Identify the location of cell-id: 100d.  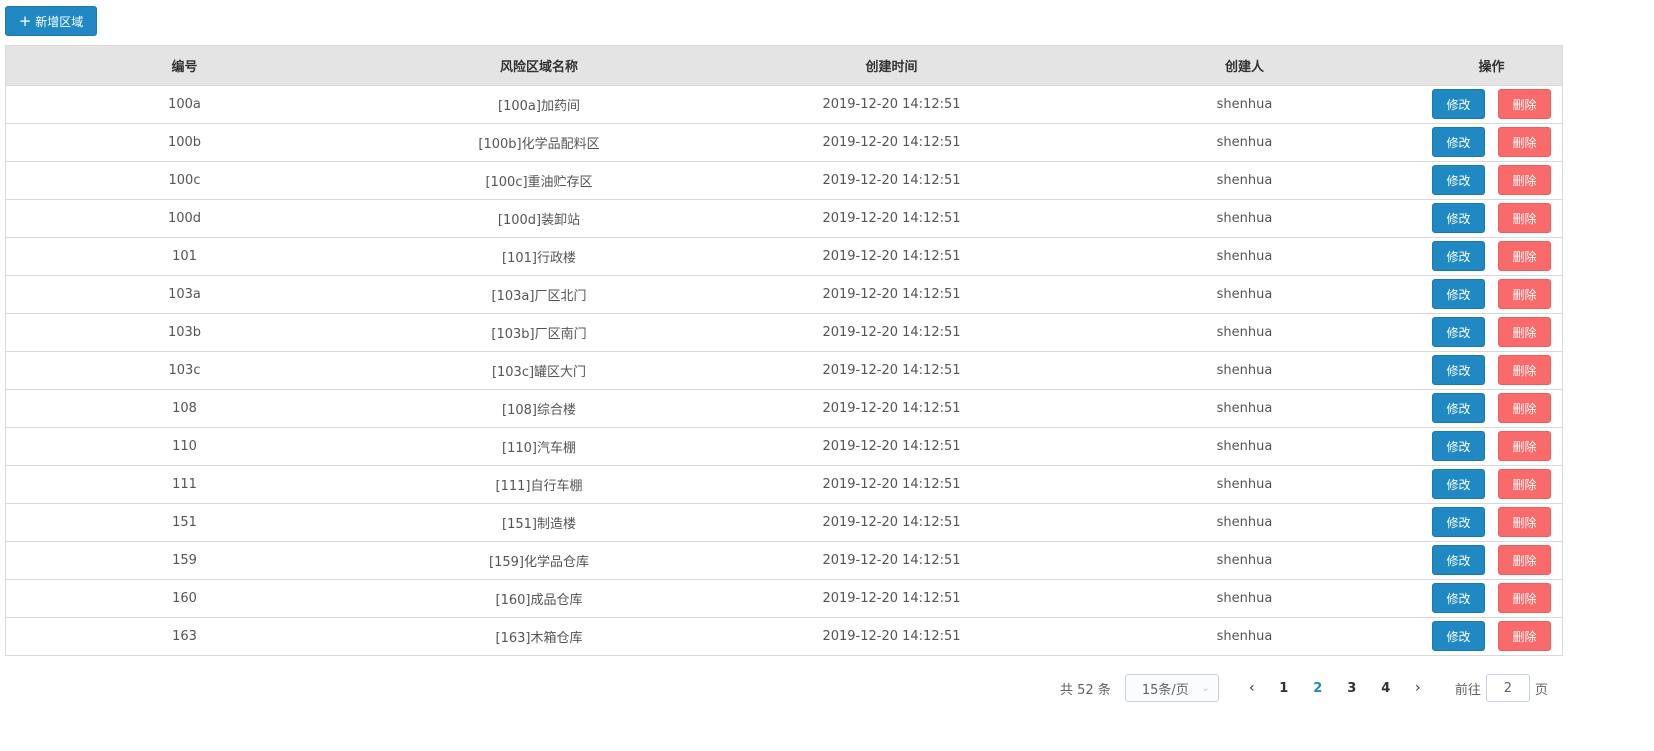
(184, 218).